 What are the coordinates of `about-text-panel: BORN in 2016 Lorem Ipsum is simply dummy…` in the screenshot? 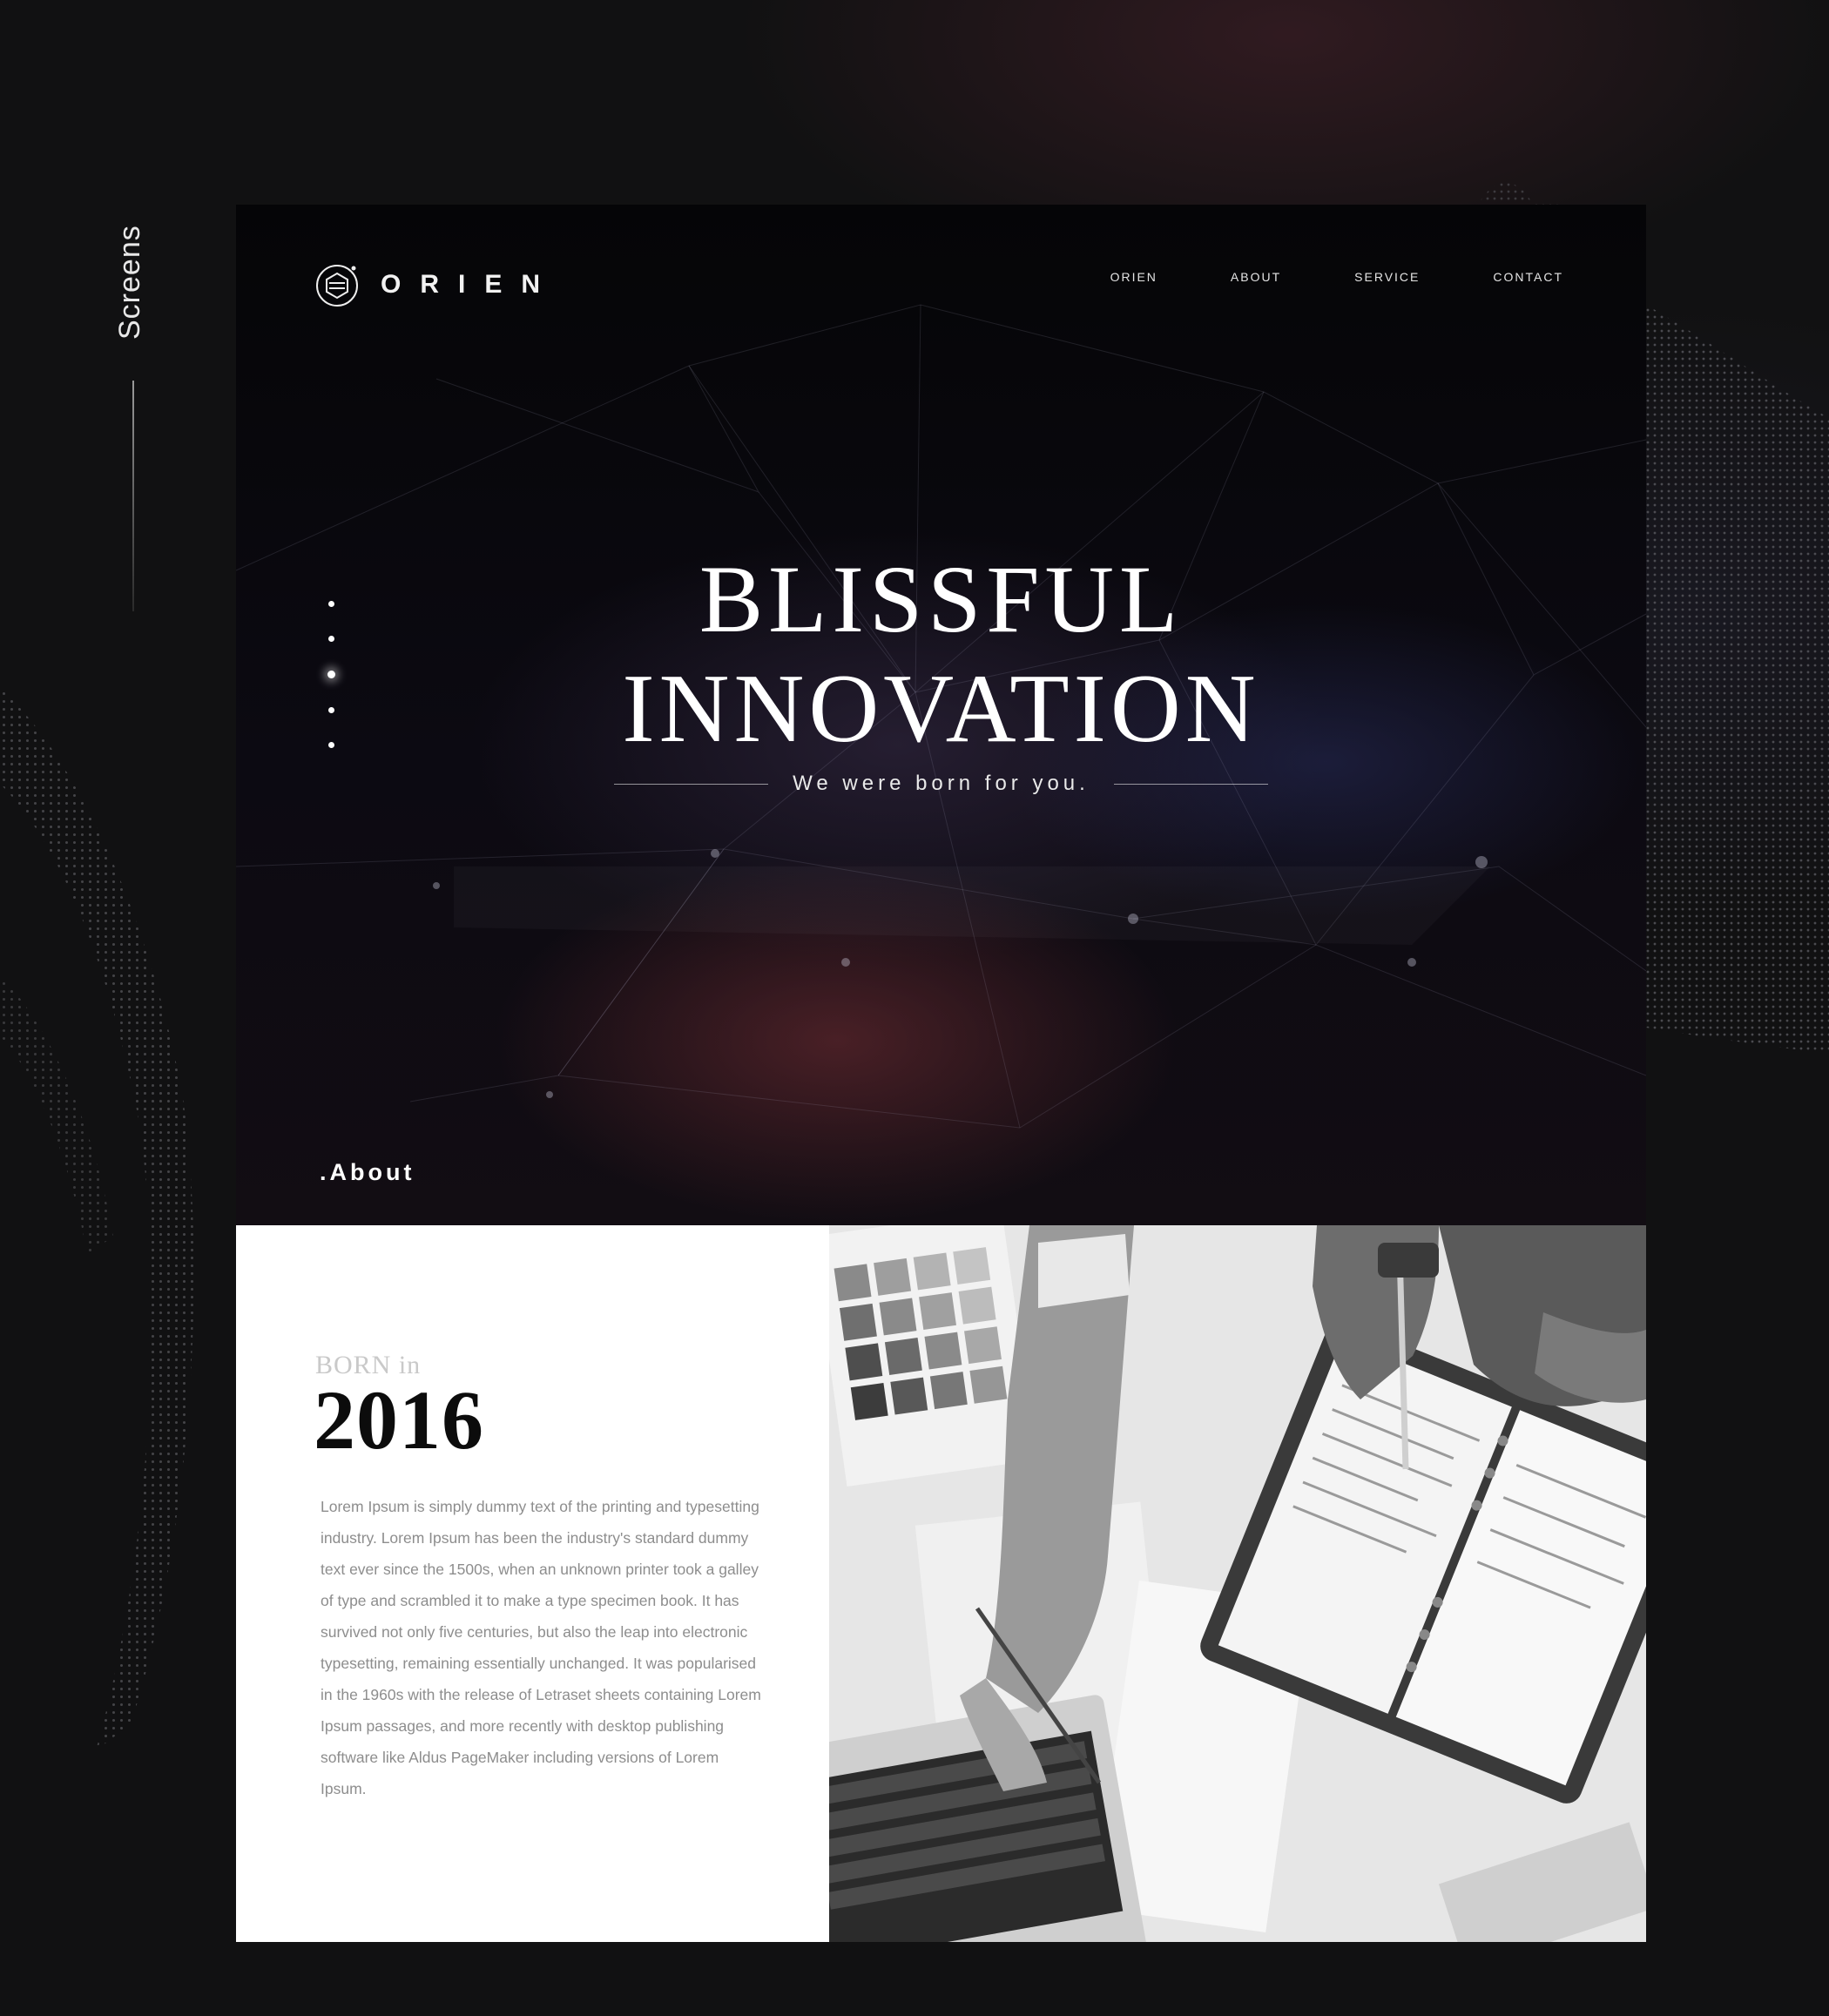 It's located at (532, 1583).